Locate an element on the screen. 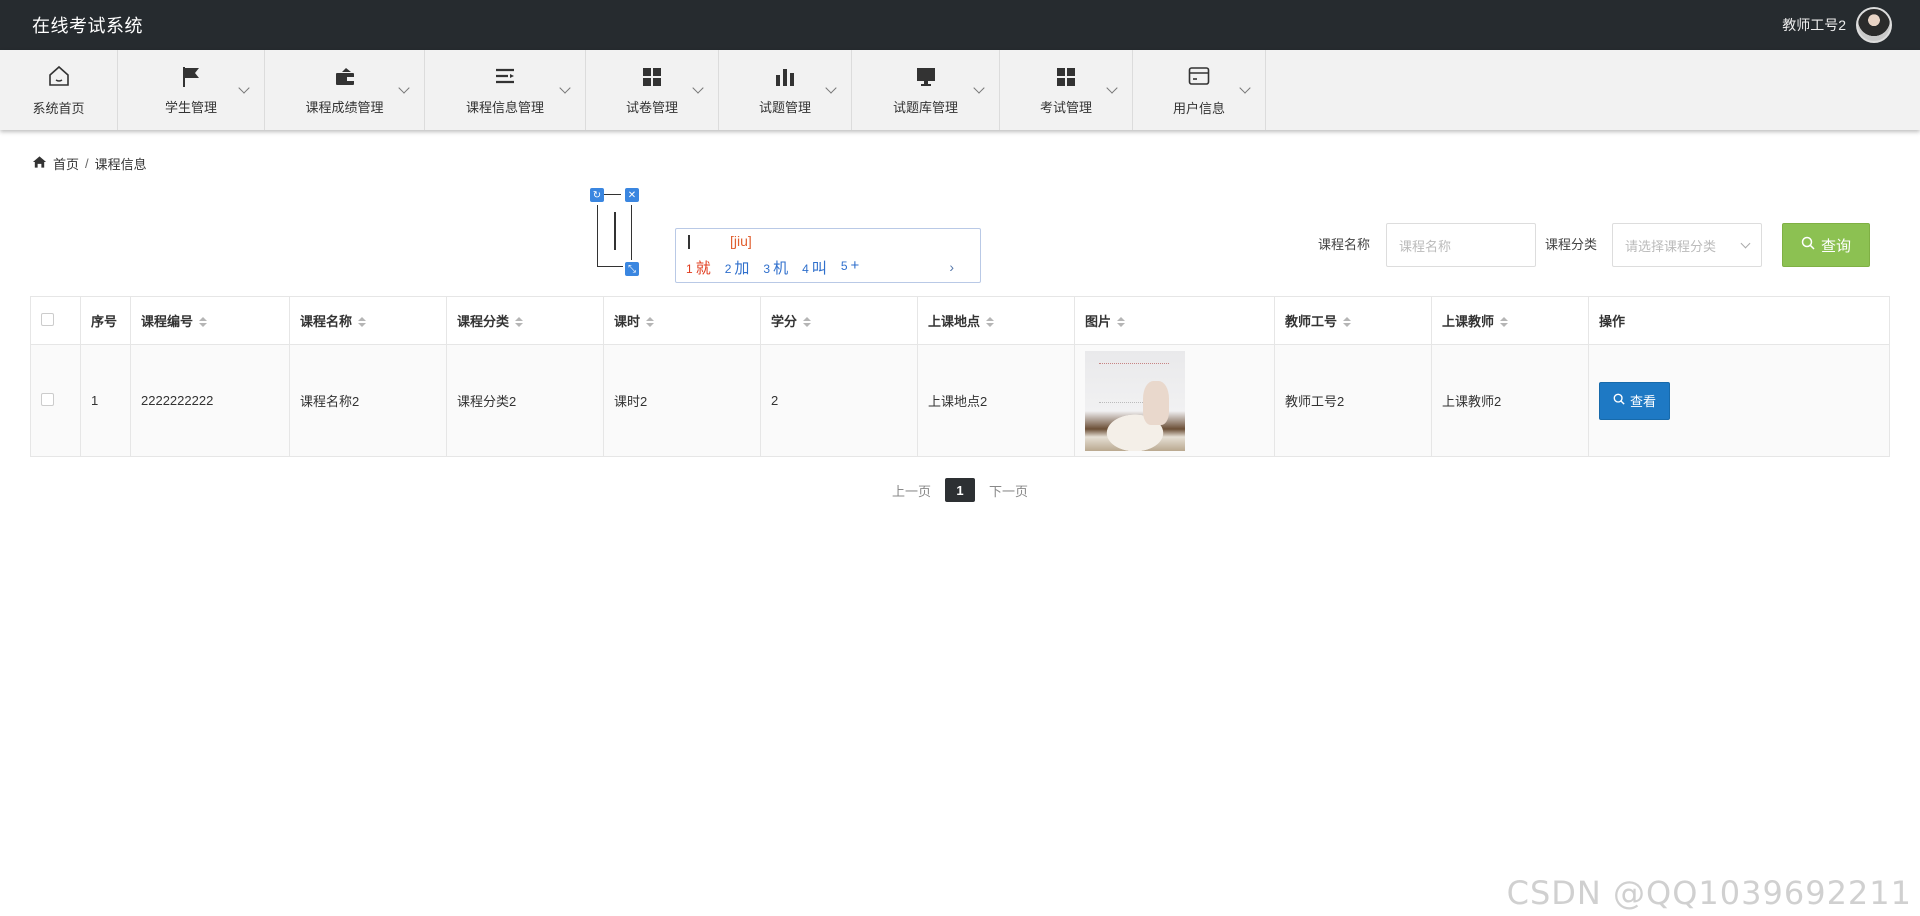  user-menu: 教师工号2 is located at coordinates (1837, 25).